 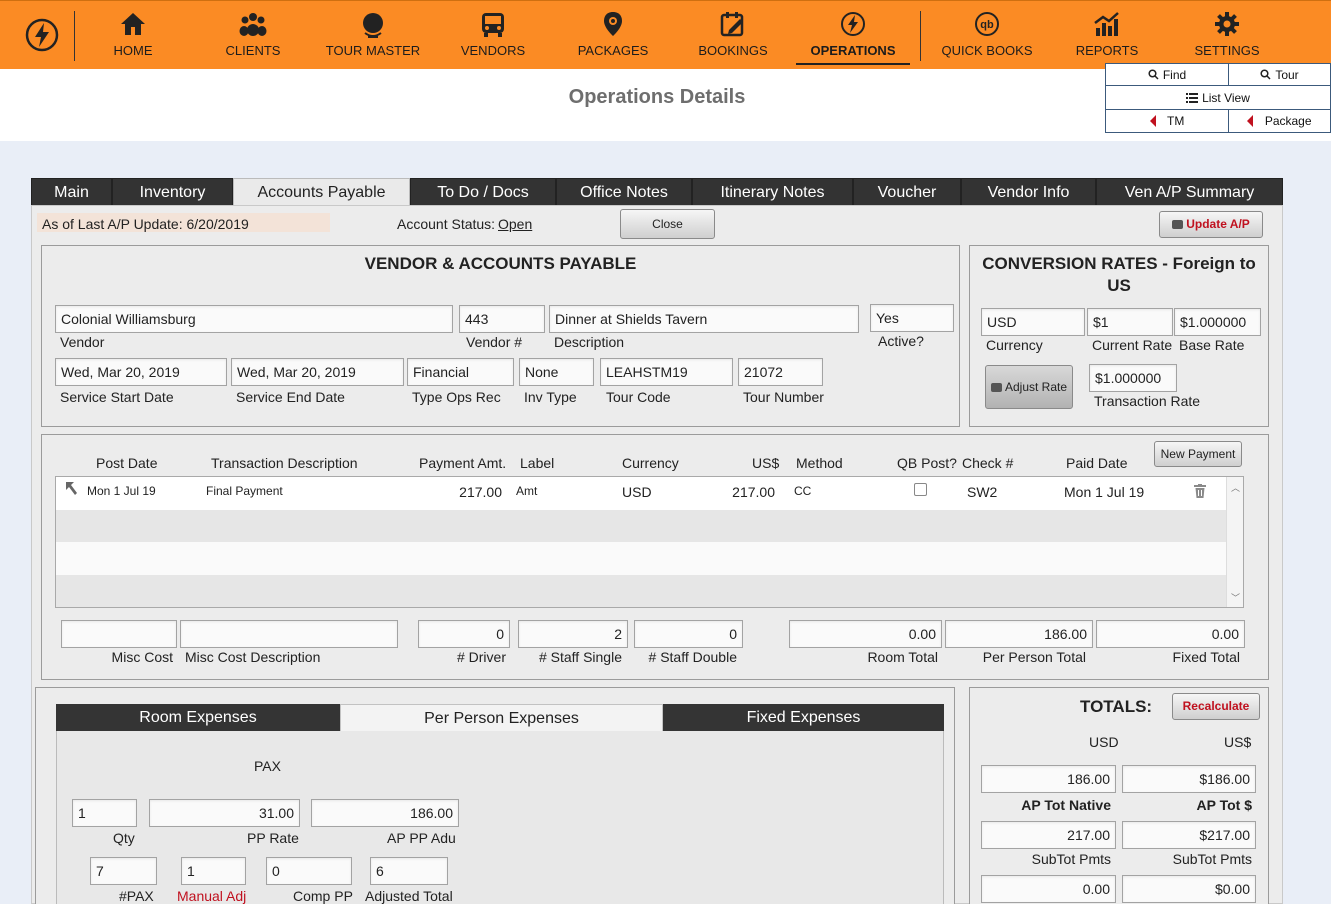 What do you see at coordinates (1170, 634) in the screenshot?
I see `fixed-total-field: 0.00` at bounding box center [1170, 634].